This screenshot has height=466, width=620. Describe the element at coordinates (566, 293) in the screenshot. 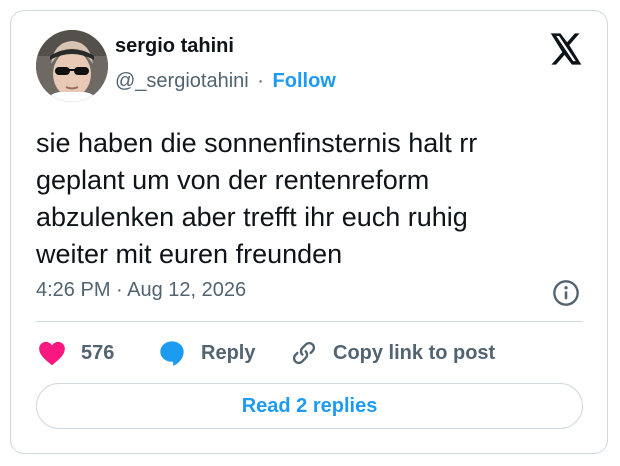

I see `info-icon` at that location.